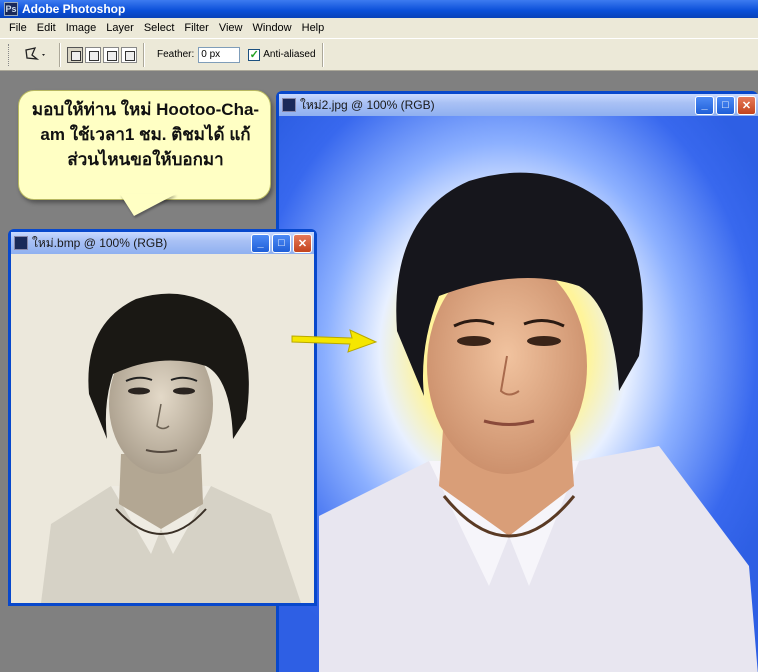  Describe the element at coordinates (518, 105) in the screenshot. I see `document-title-bar: ใหม่2.jpg @ 100% (RGB) _ □ ✕` at that location.